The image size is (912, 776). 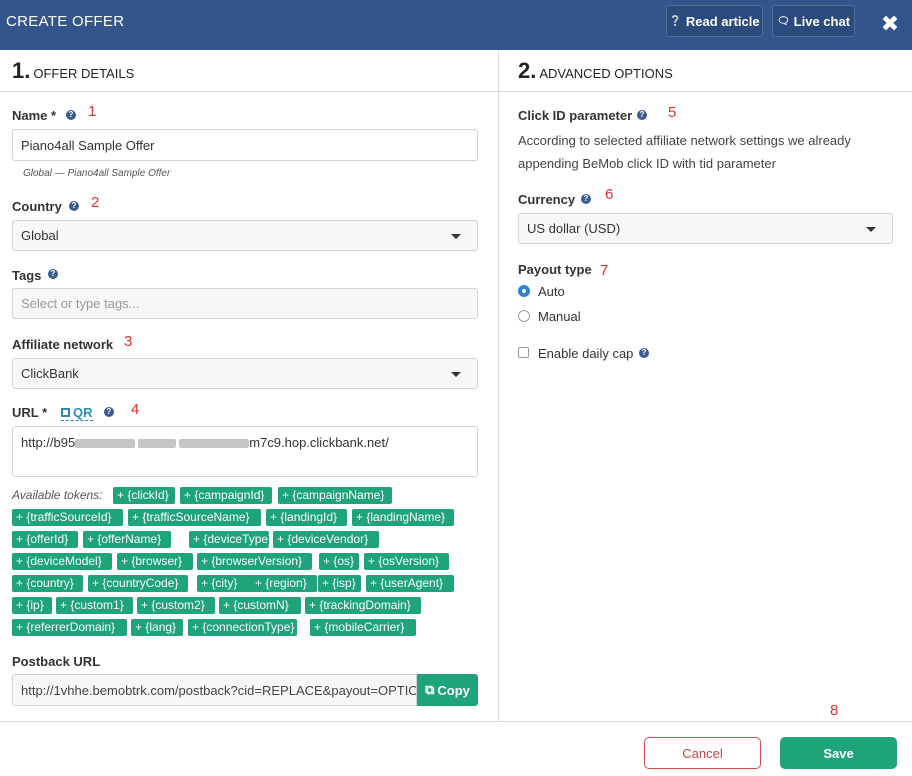 I want to click on payout-manual-label: Manual, so click(x=559, y=316).